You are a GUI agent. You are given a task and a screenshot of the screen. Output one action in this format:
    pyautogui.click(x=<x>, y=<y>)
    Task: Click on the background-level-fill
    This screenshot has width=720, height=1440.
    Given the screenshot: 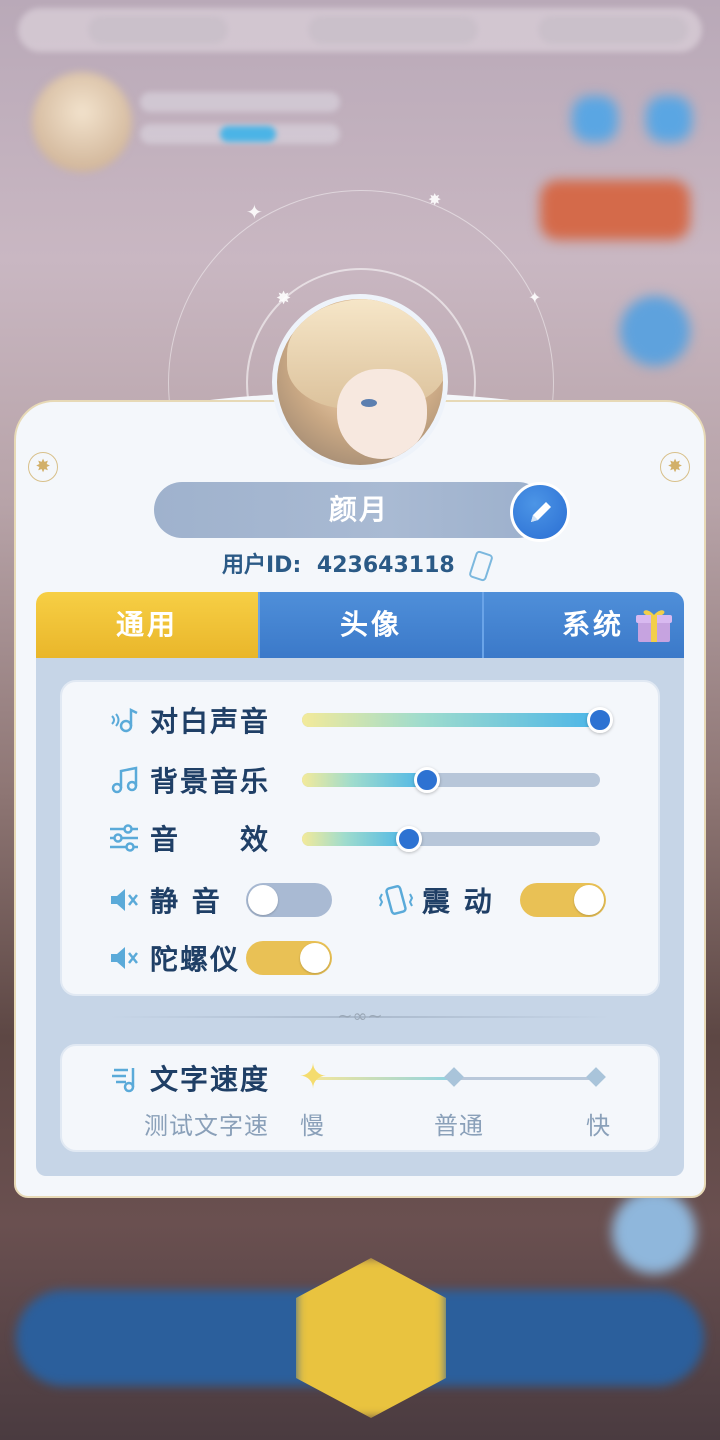 What is the action you would take?
    pyautogui.click(x=248, y=134)
    